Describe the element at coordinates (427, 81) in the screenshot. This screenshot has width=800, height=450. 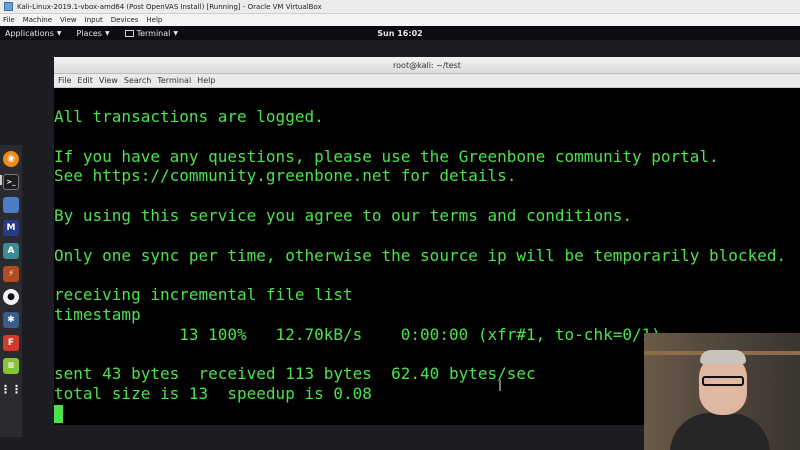
I see `terminal-menubar: File Edit View Search Terminal Help` at that location.